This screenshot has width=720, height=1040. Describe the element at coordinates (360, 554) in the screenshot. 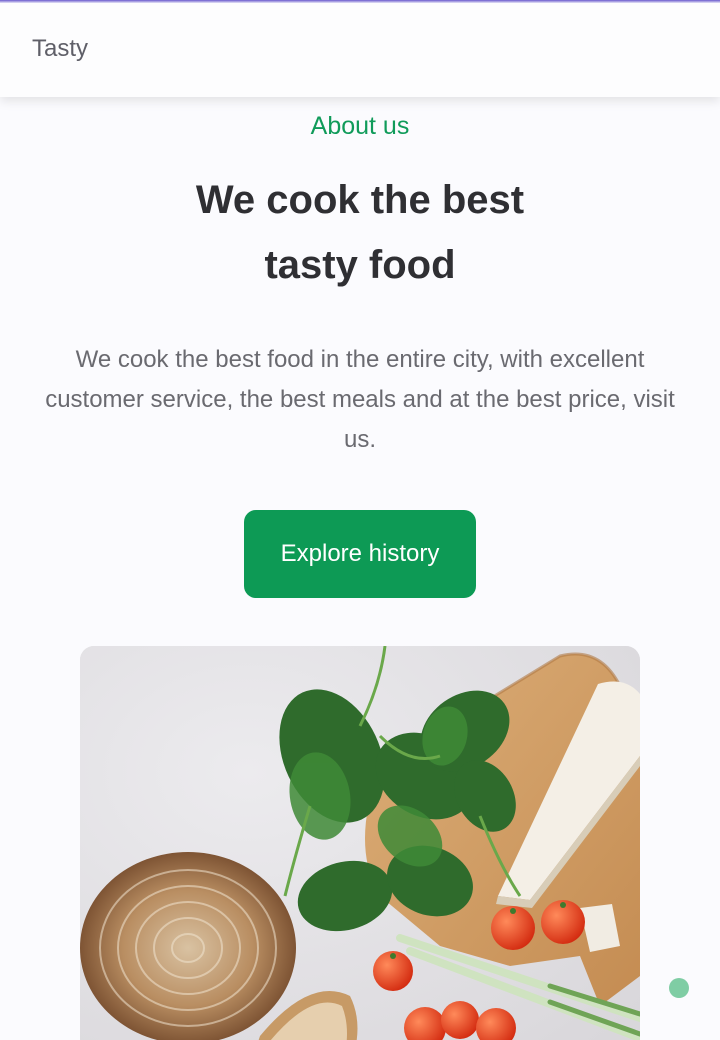

I see `explore-history-button: Explore history` at that location.